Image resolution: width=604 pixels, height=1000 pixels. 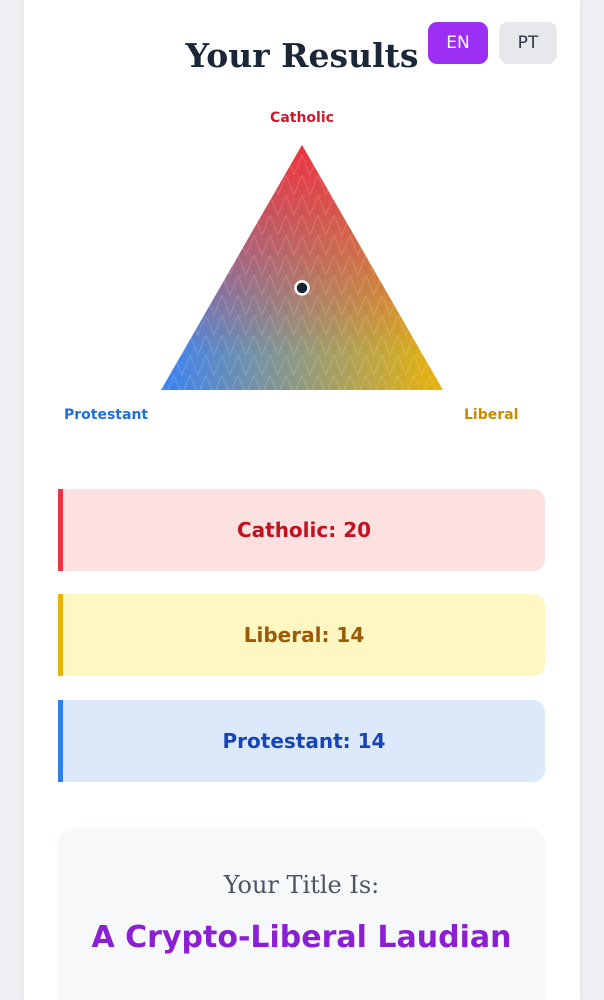 I want to click on score-bar-protestant: Protestant: 14, so click(x=301, y=741).